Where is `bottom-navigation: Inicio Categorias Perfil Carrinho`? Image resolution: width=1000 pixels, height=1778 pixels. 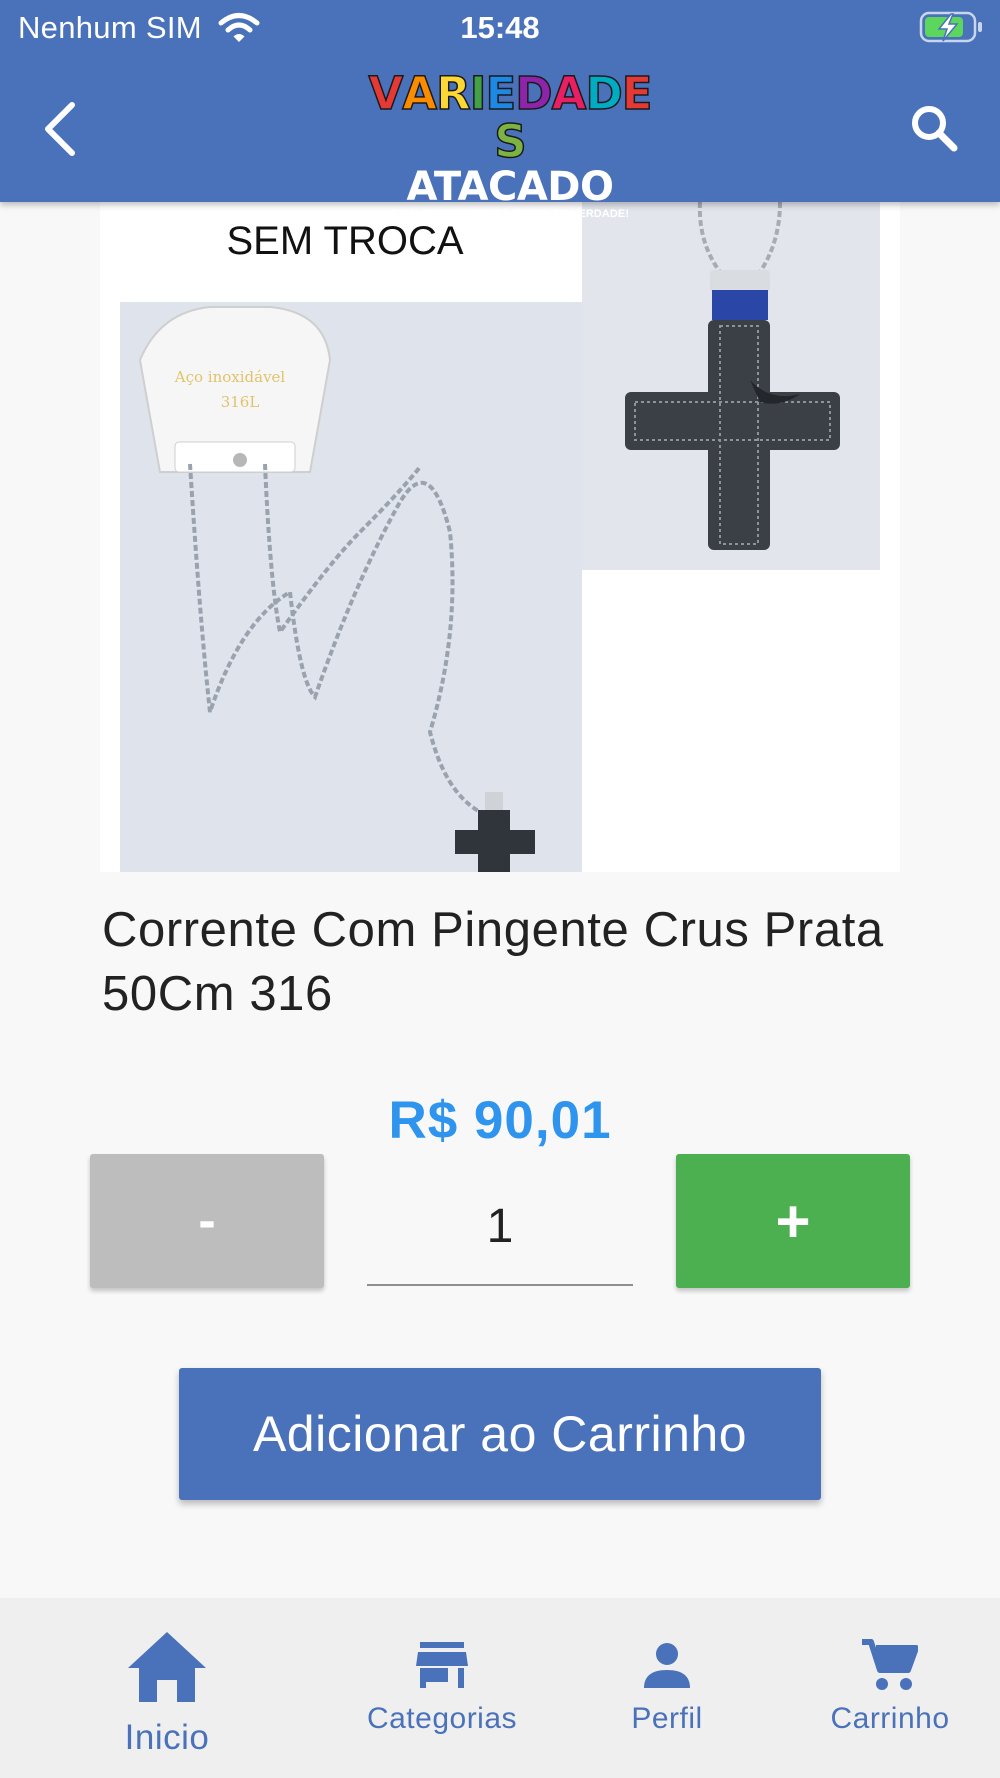 bottom-navigation: Inicio Categorias Perfil Carrinho is located at coordinates (500, 1688).